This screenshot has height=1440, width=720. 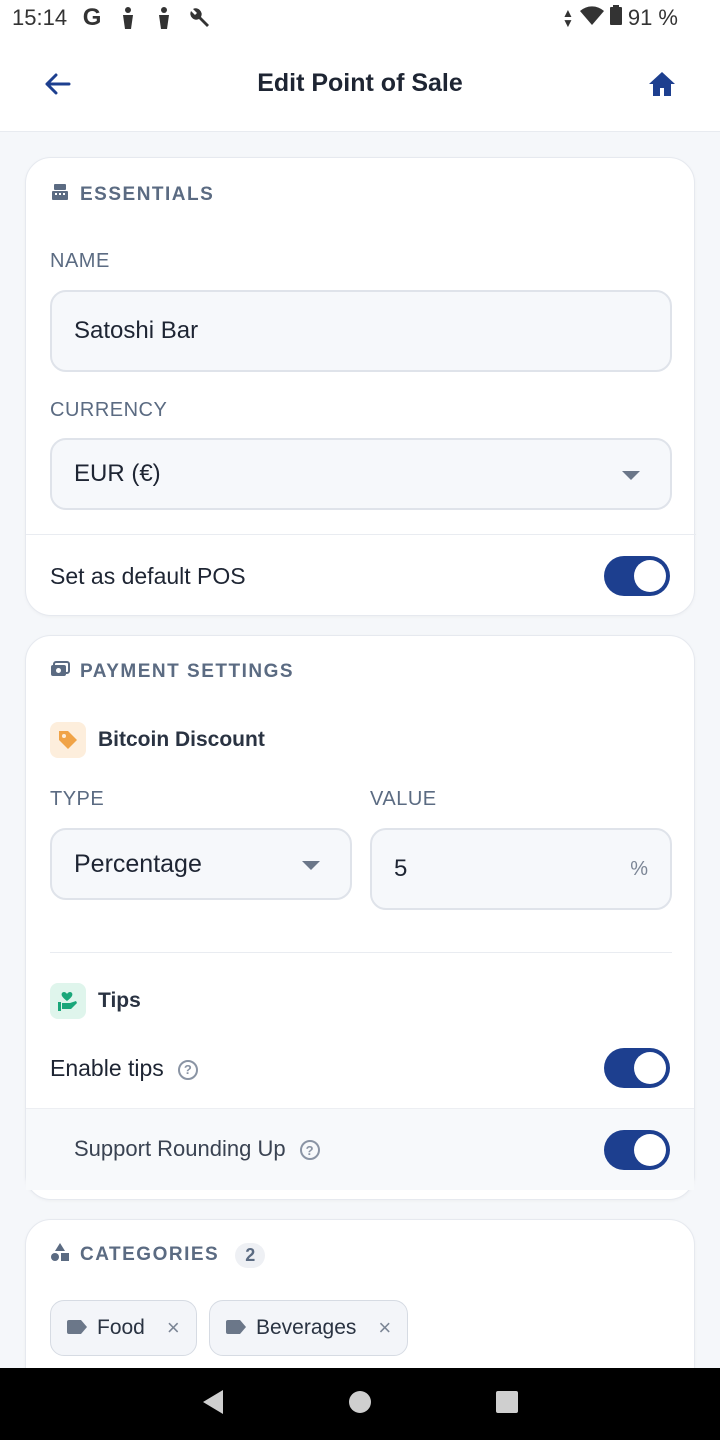 I want to click on battery-percent: 91 %, so click(x=652, y=17).